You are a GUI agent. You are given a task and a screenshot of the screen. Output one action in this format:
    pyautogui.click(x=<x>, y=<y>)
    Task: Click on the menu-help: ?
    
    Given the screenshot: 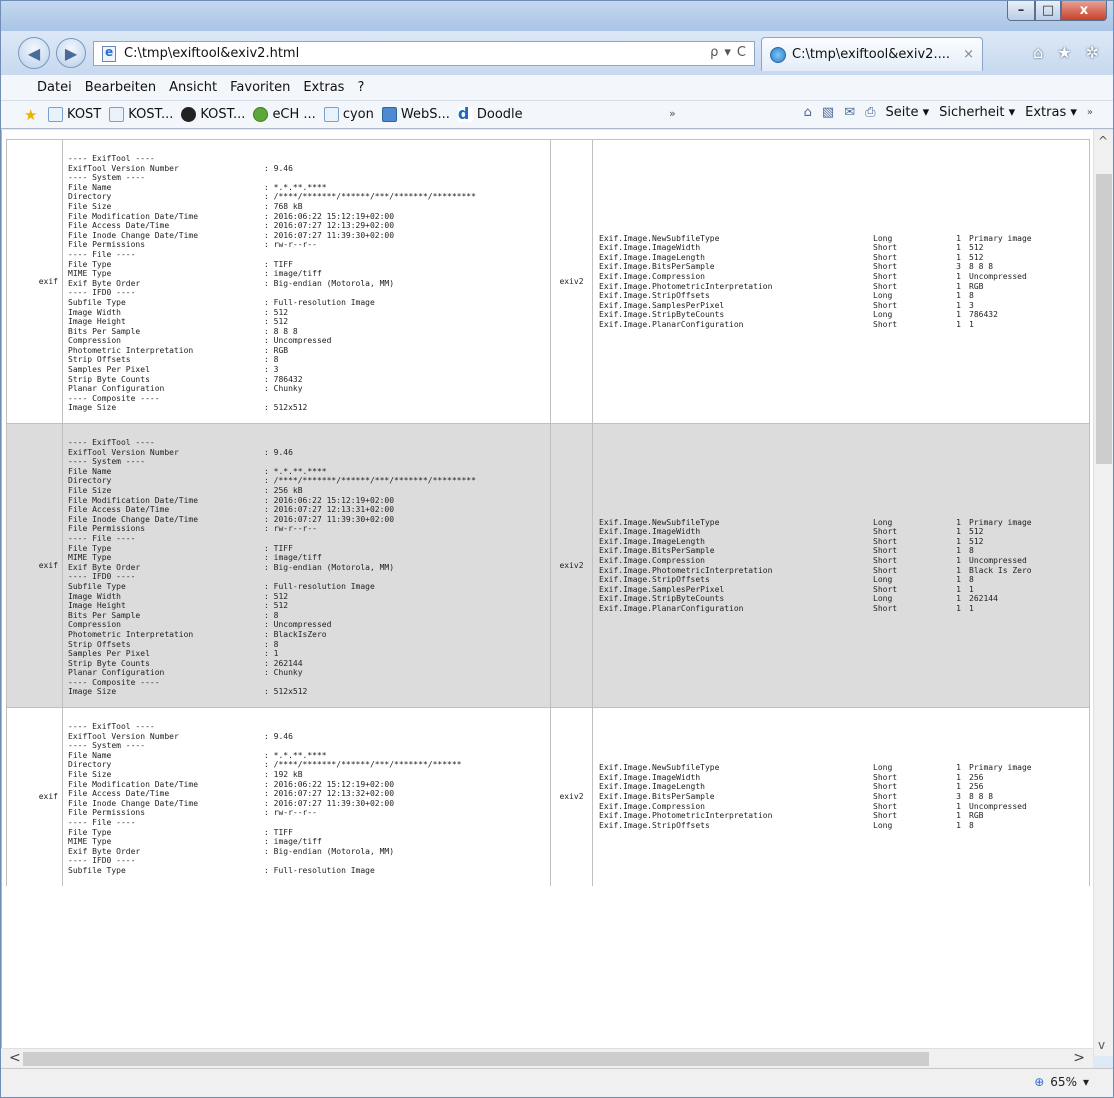 What is the action you would take?
    pyautogui.click(x=360, y=87)
    